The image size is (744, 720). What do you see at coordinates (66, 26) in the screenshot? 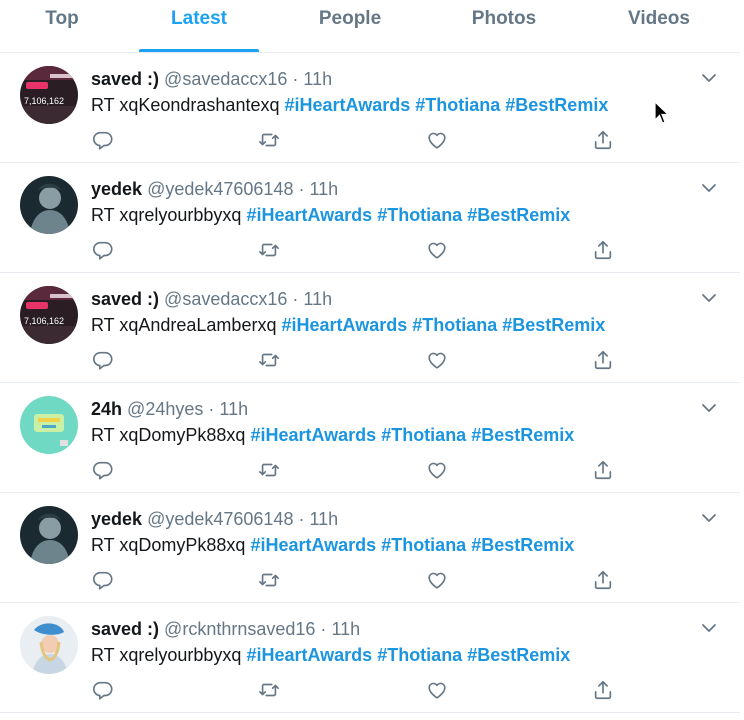
I see `tab-top: Top` at bounding box center [66, 26].